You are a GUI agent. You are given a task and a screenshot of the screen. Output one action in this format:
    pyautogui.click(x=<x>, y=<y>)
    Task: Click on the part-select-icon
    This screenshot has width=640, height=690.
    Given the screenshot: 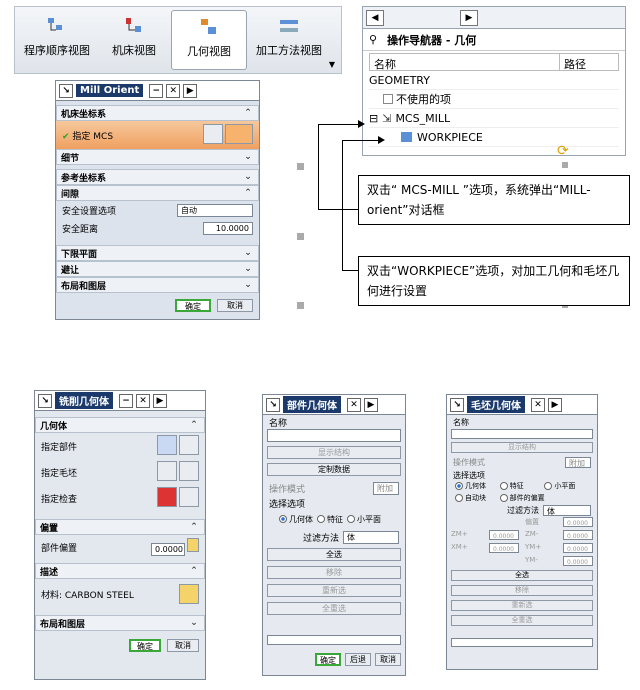 What is the action you would take?
    pyautogui.click(x=167, y=444)
    